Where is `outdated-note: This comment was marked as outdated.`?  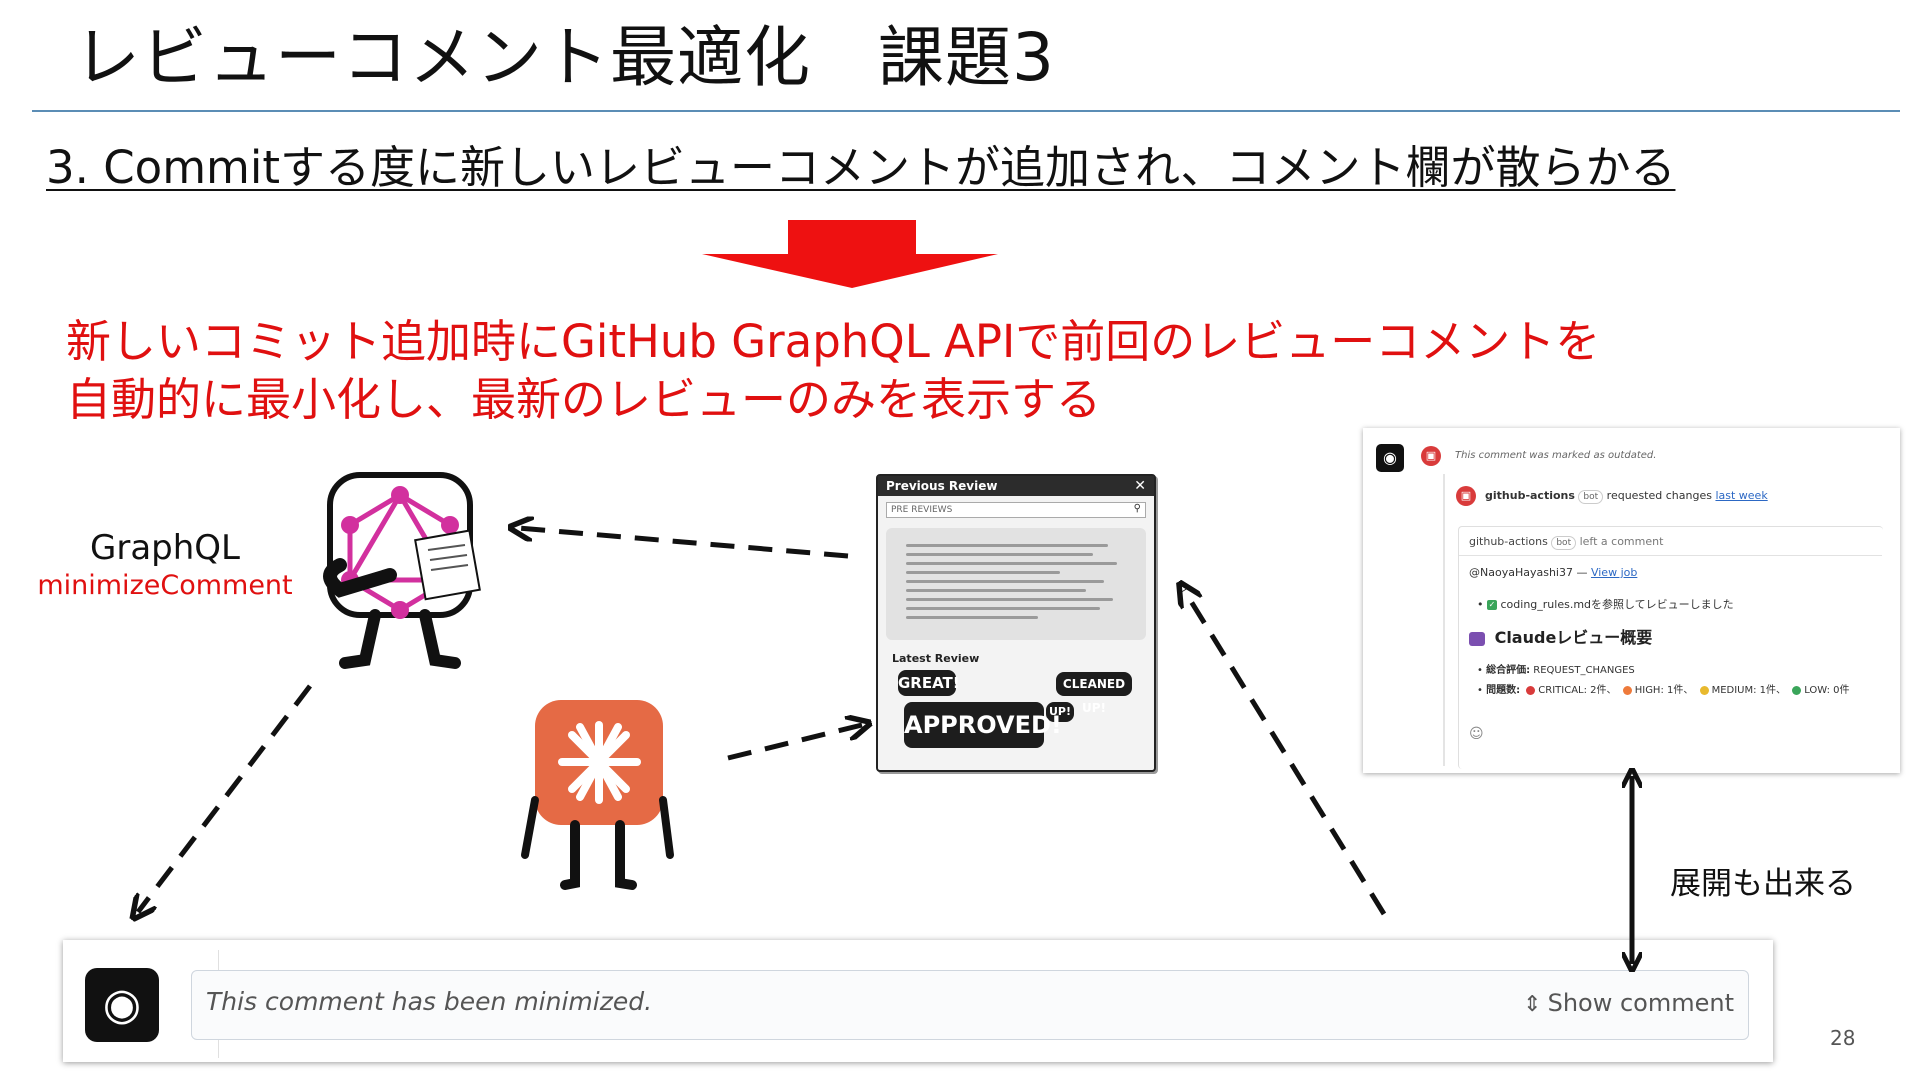
outdated-note: This comment was marked as outdated. is located at coordinates (1556, 455).